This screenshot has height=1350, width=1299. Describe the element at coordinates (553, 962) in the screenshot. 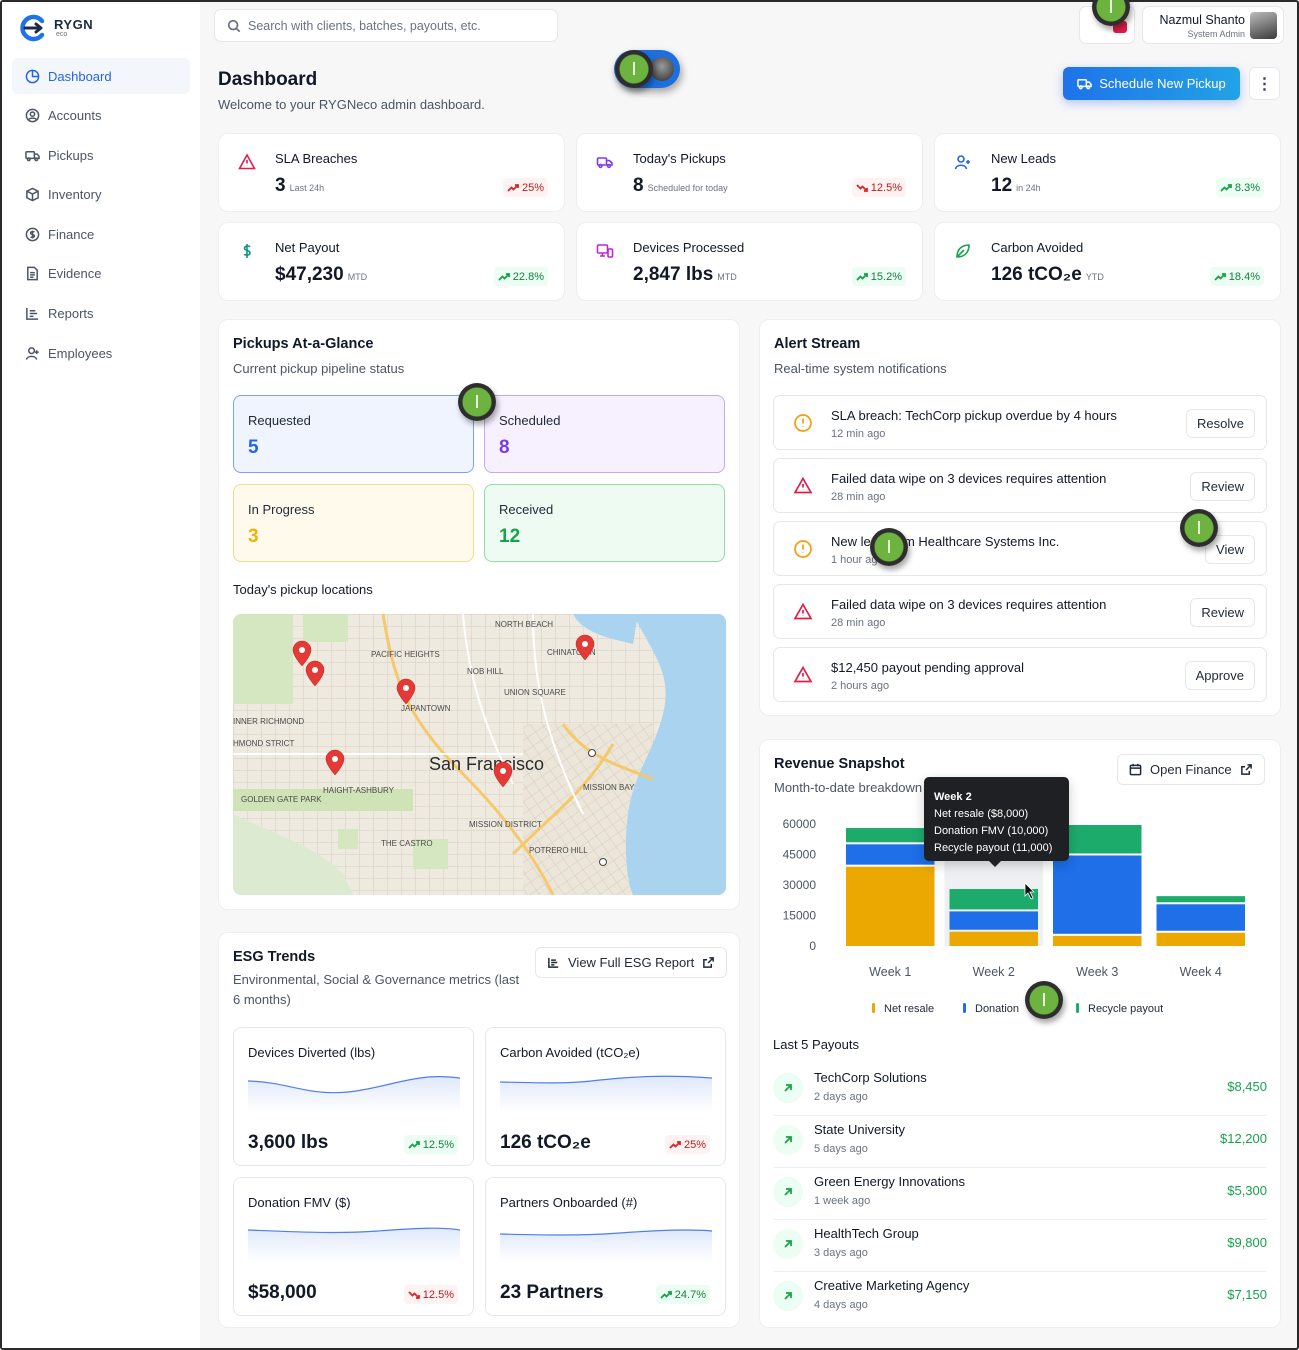

I see `report-icon` at that location.